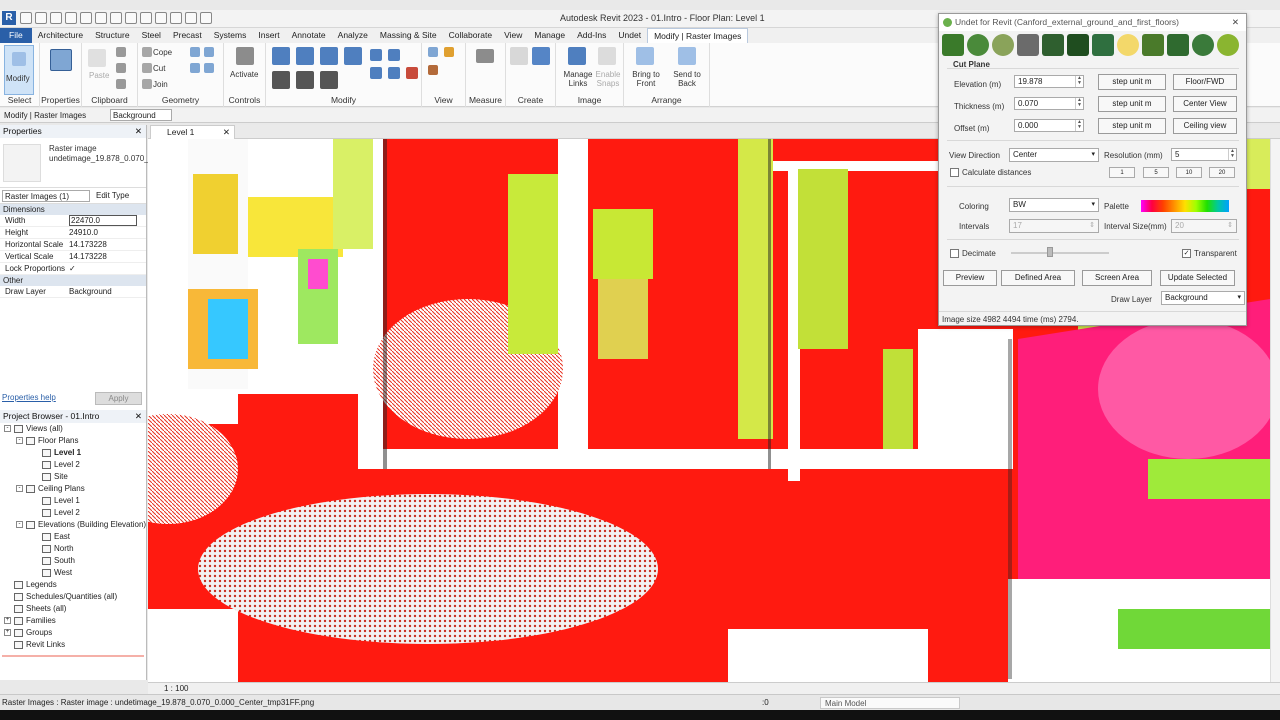 This screenshot has height=720, width=1280. I want to click on copy-icon, so click(121, 68).